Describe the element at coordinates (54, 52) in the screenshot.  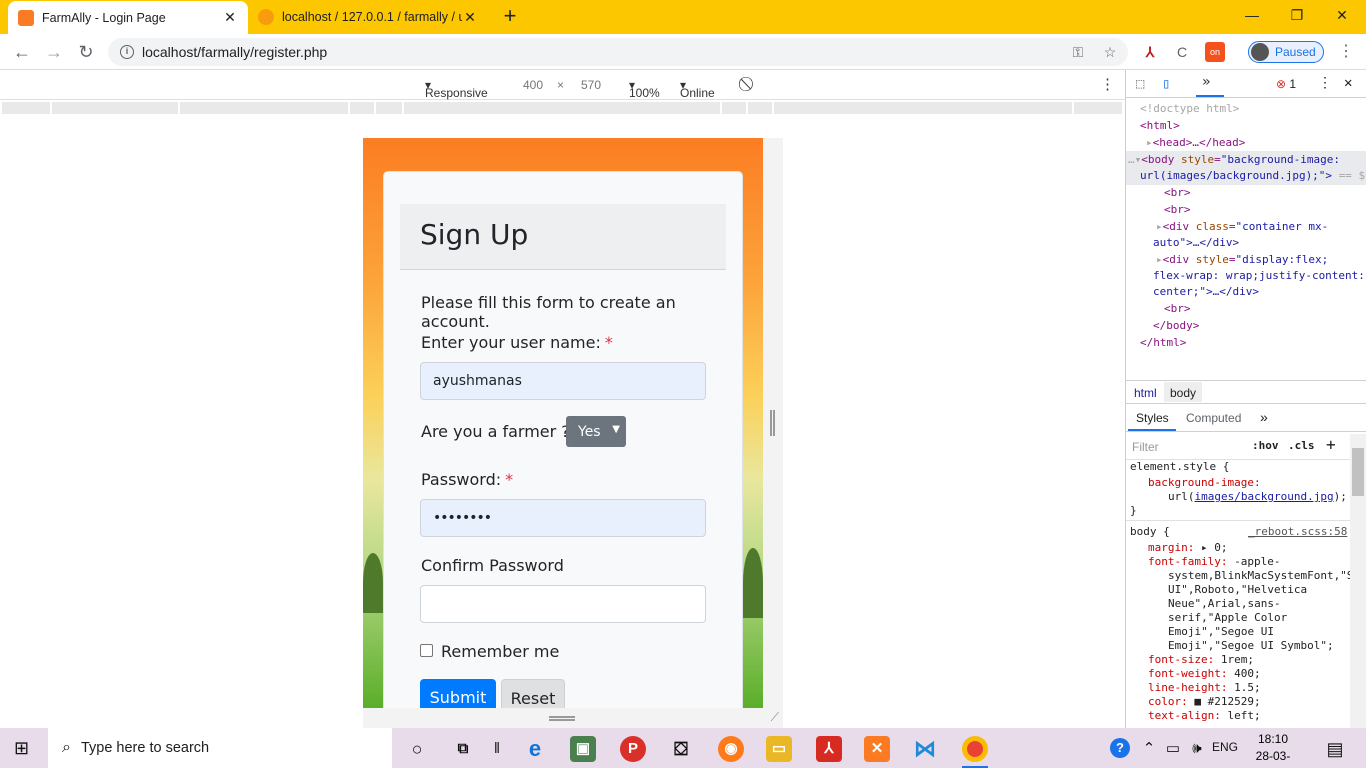
I see `forward-icon: →` at that location.